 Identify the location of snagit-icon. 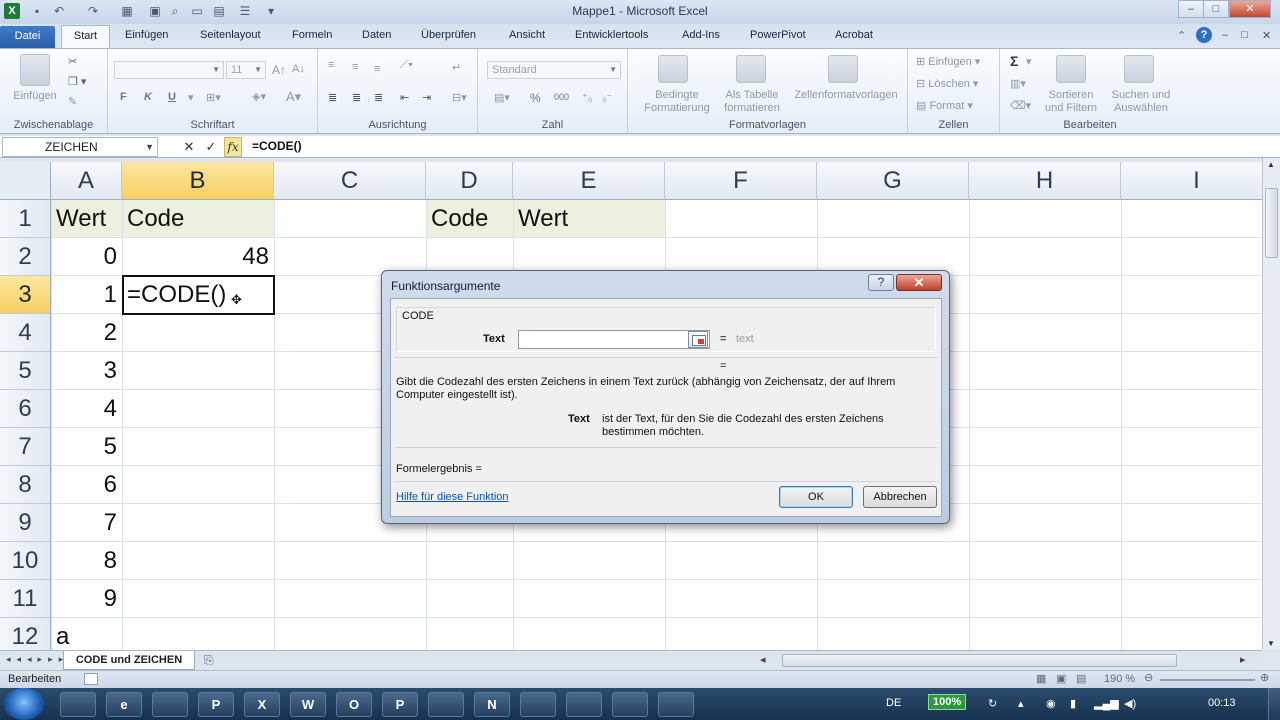
(538, 704).